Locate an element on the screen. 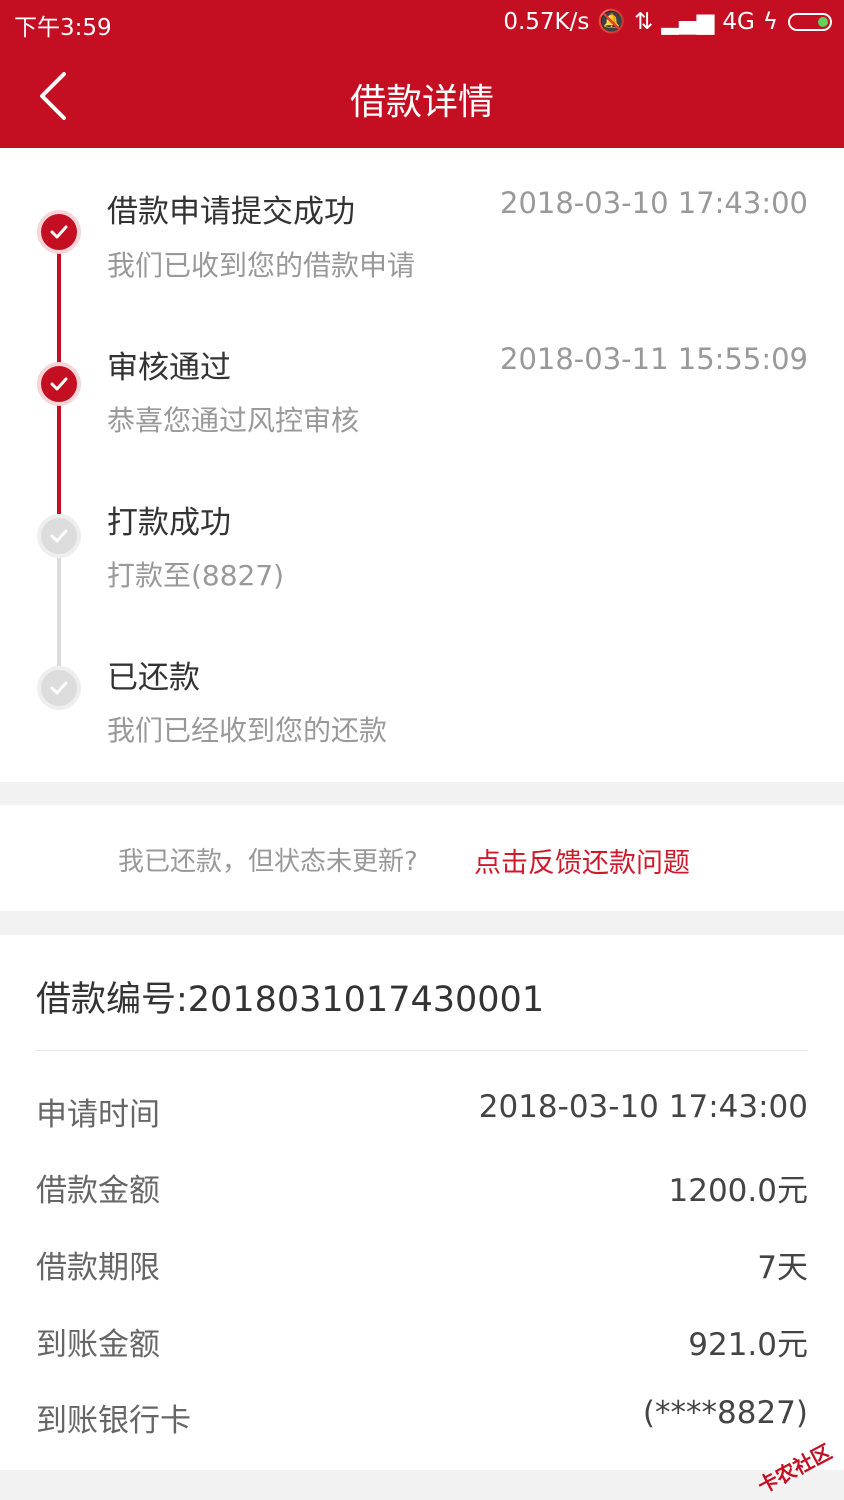  step-desc: 我们已经收到您的还款 is located at coordinates (247, 730).